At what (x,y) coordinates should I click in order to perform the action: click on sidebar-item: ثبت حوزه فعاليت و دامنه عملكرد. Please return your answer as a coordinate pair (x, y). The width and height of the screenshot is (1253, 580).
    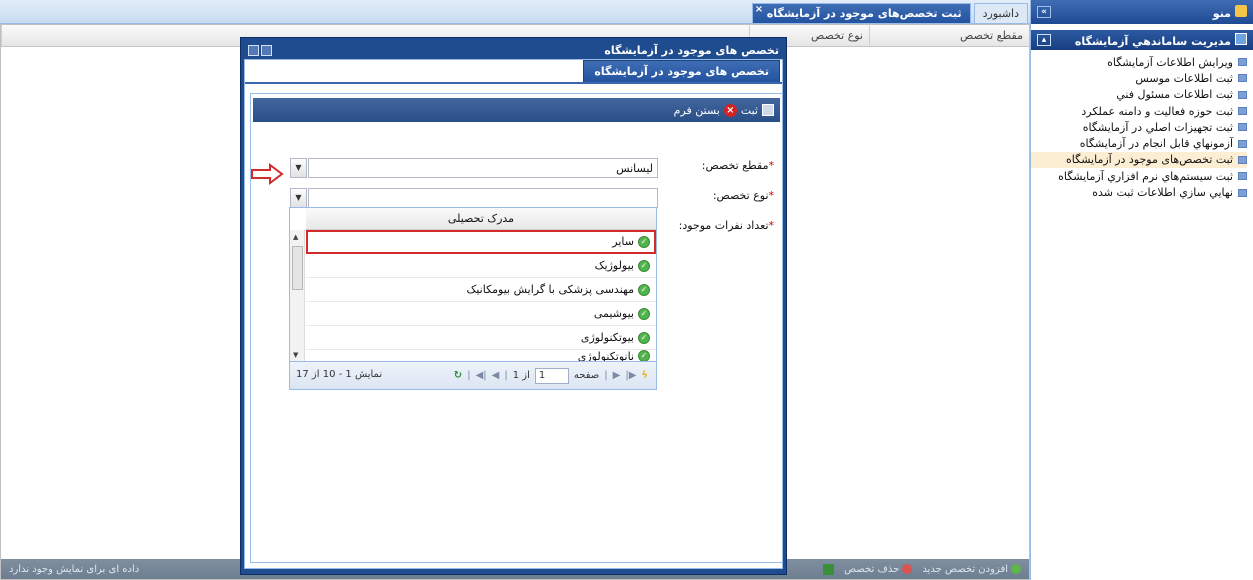
    Looking at the image, I should click on (1139, 111).